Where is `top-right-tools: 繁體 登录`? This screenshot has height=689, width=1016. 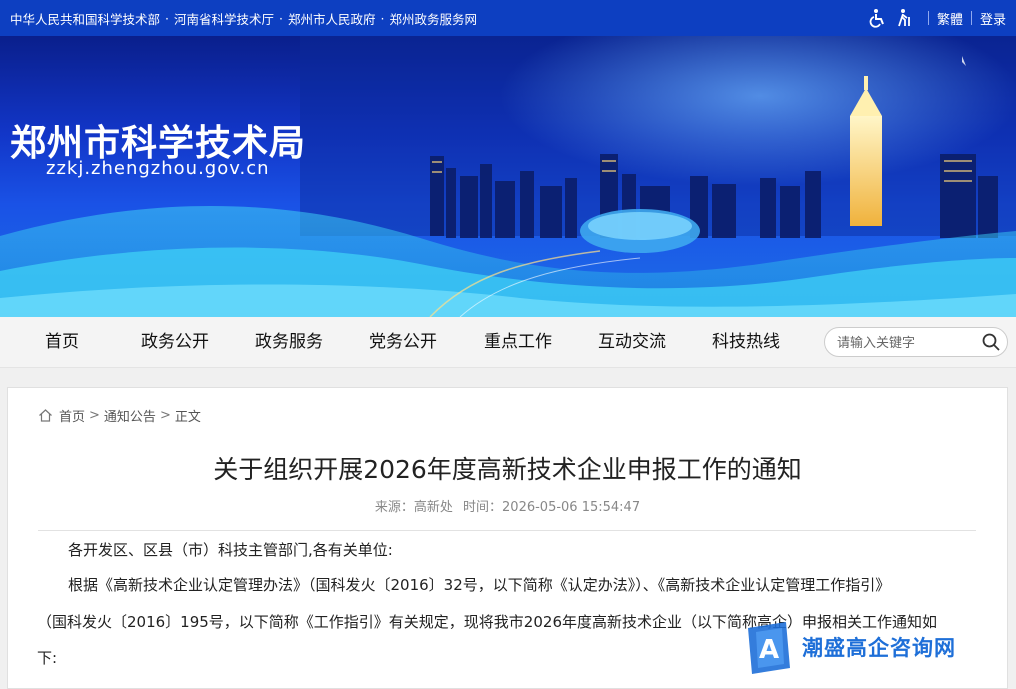
top-right-tools: 繁體 登录 is located at coordinates (937, 18).